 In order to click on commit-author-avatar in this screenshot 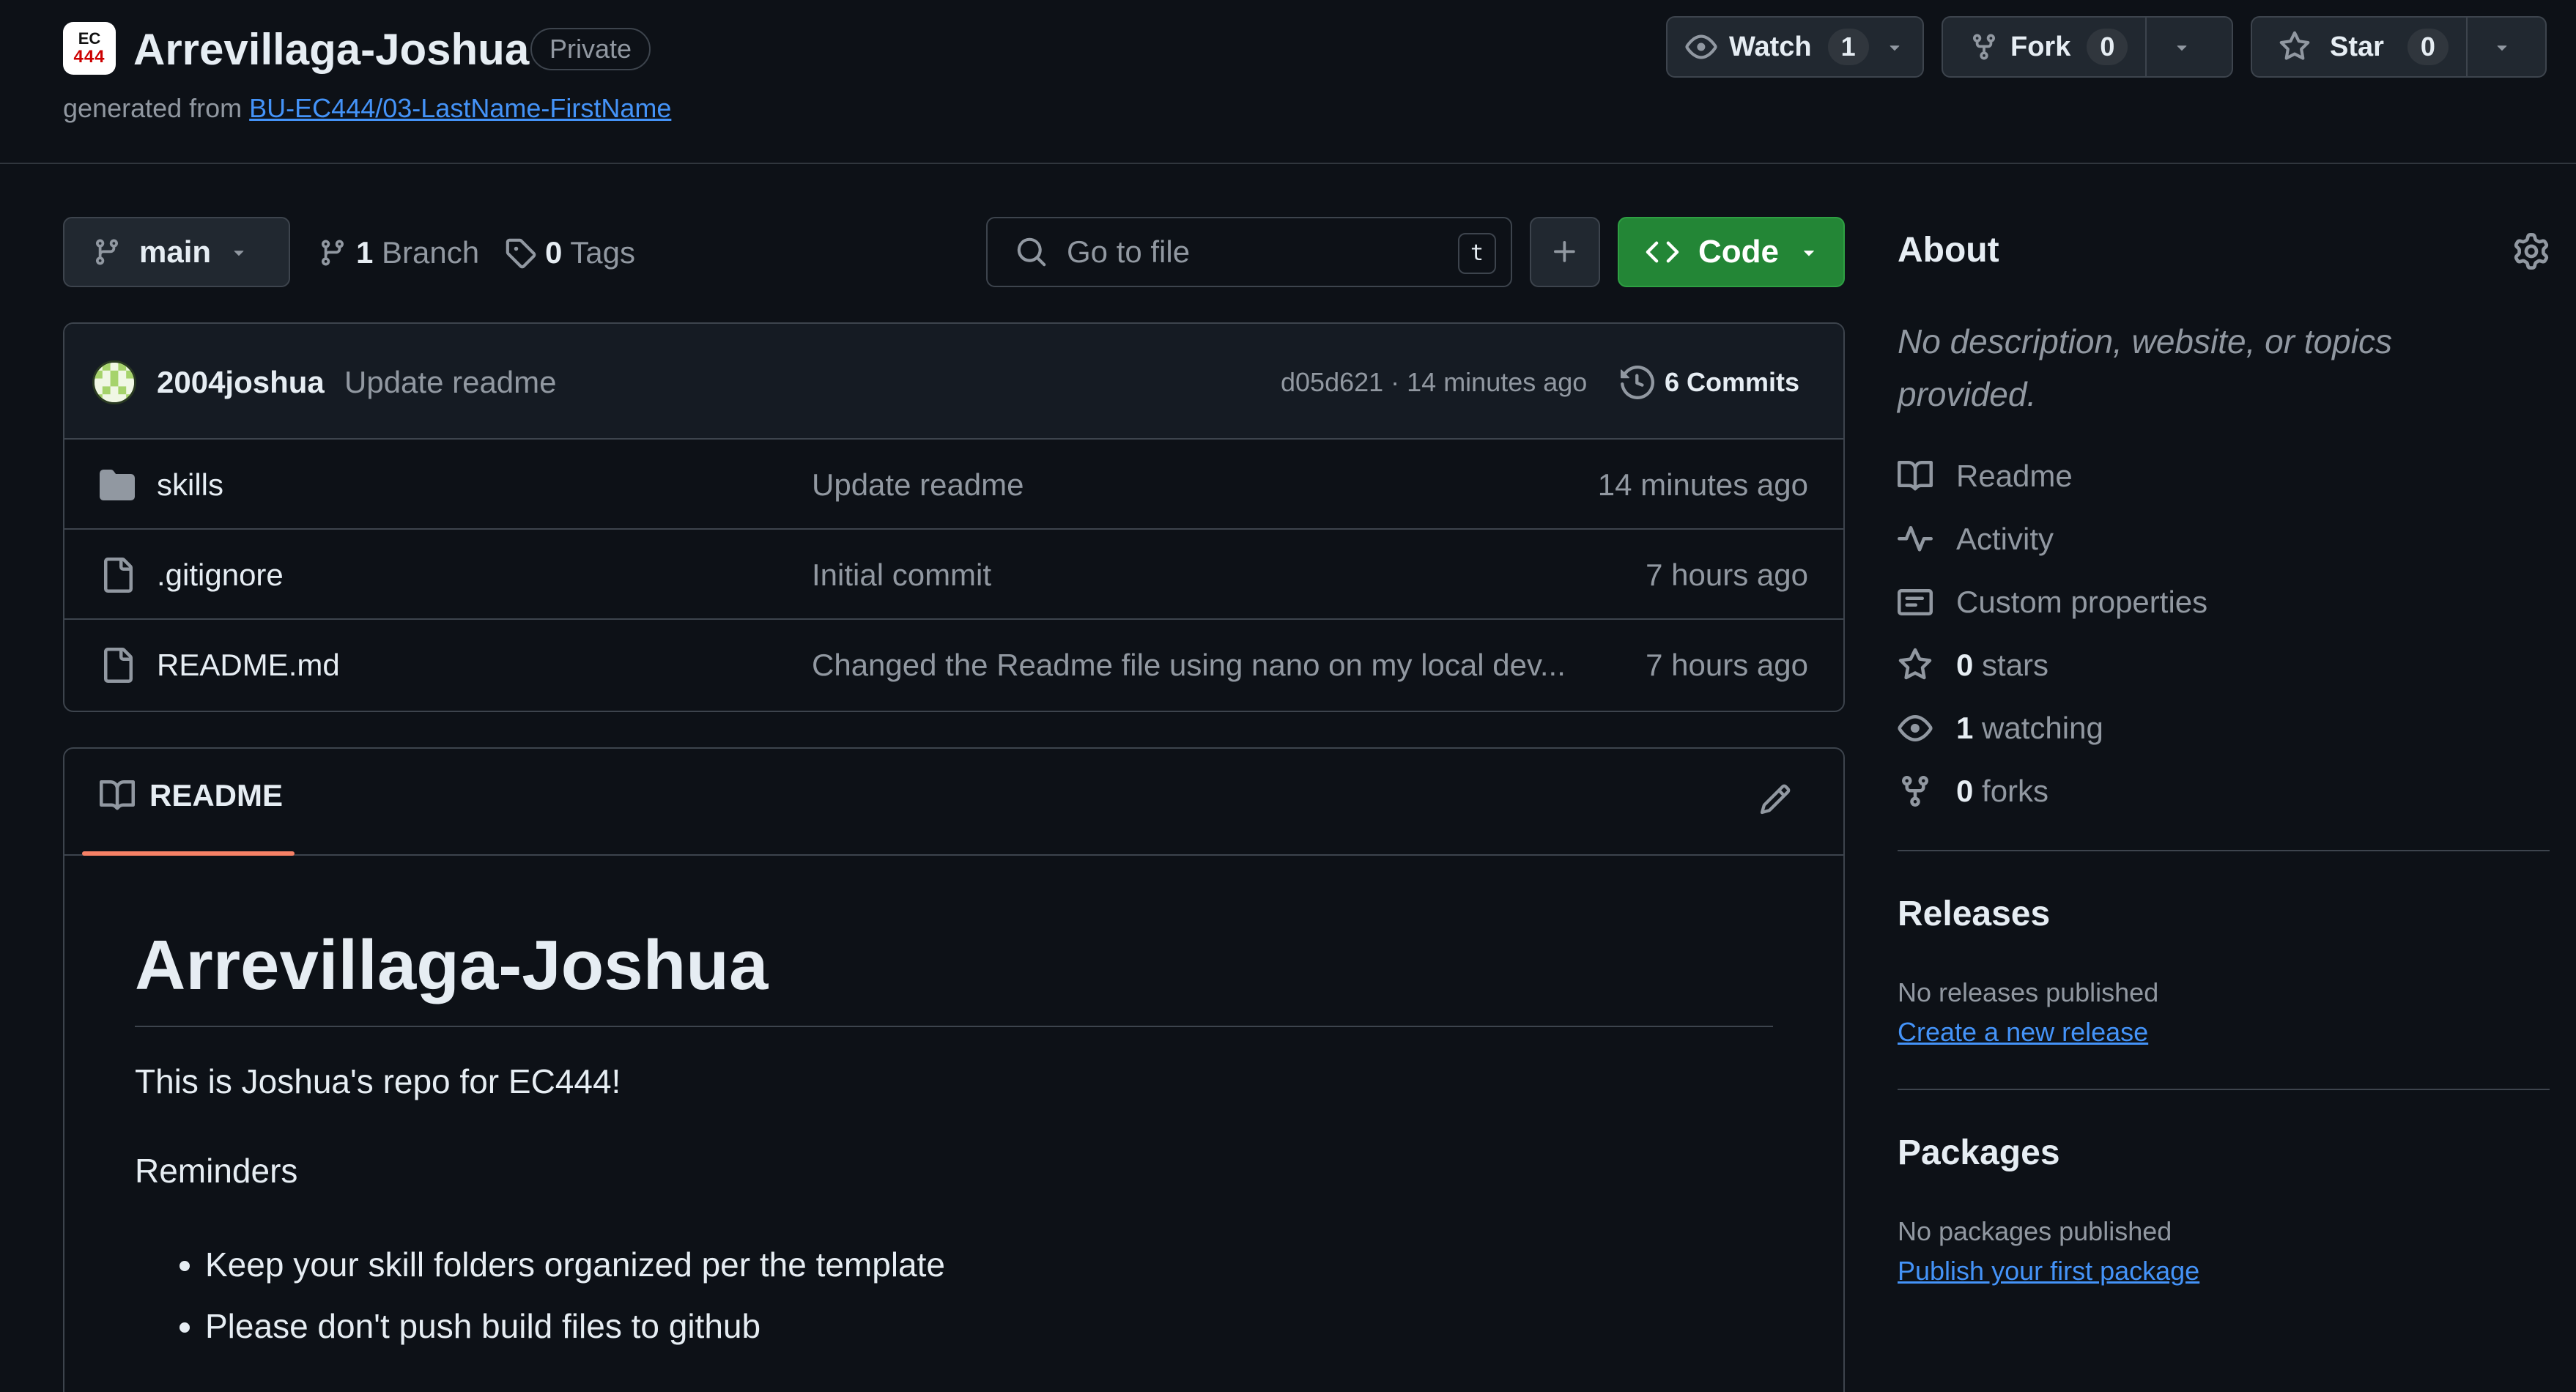, I will do `click(114, 382)`.